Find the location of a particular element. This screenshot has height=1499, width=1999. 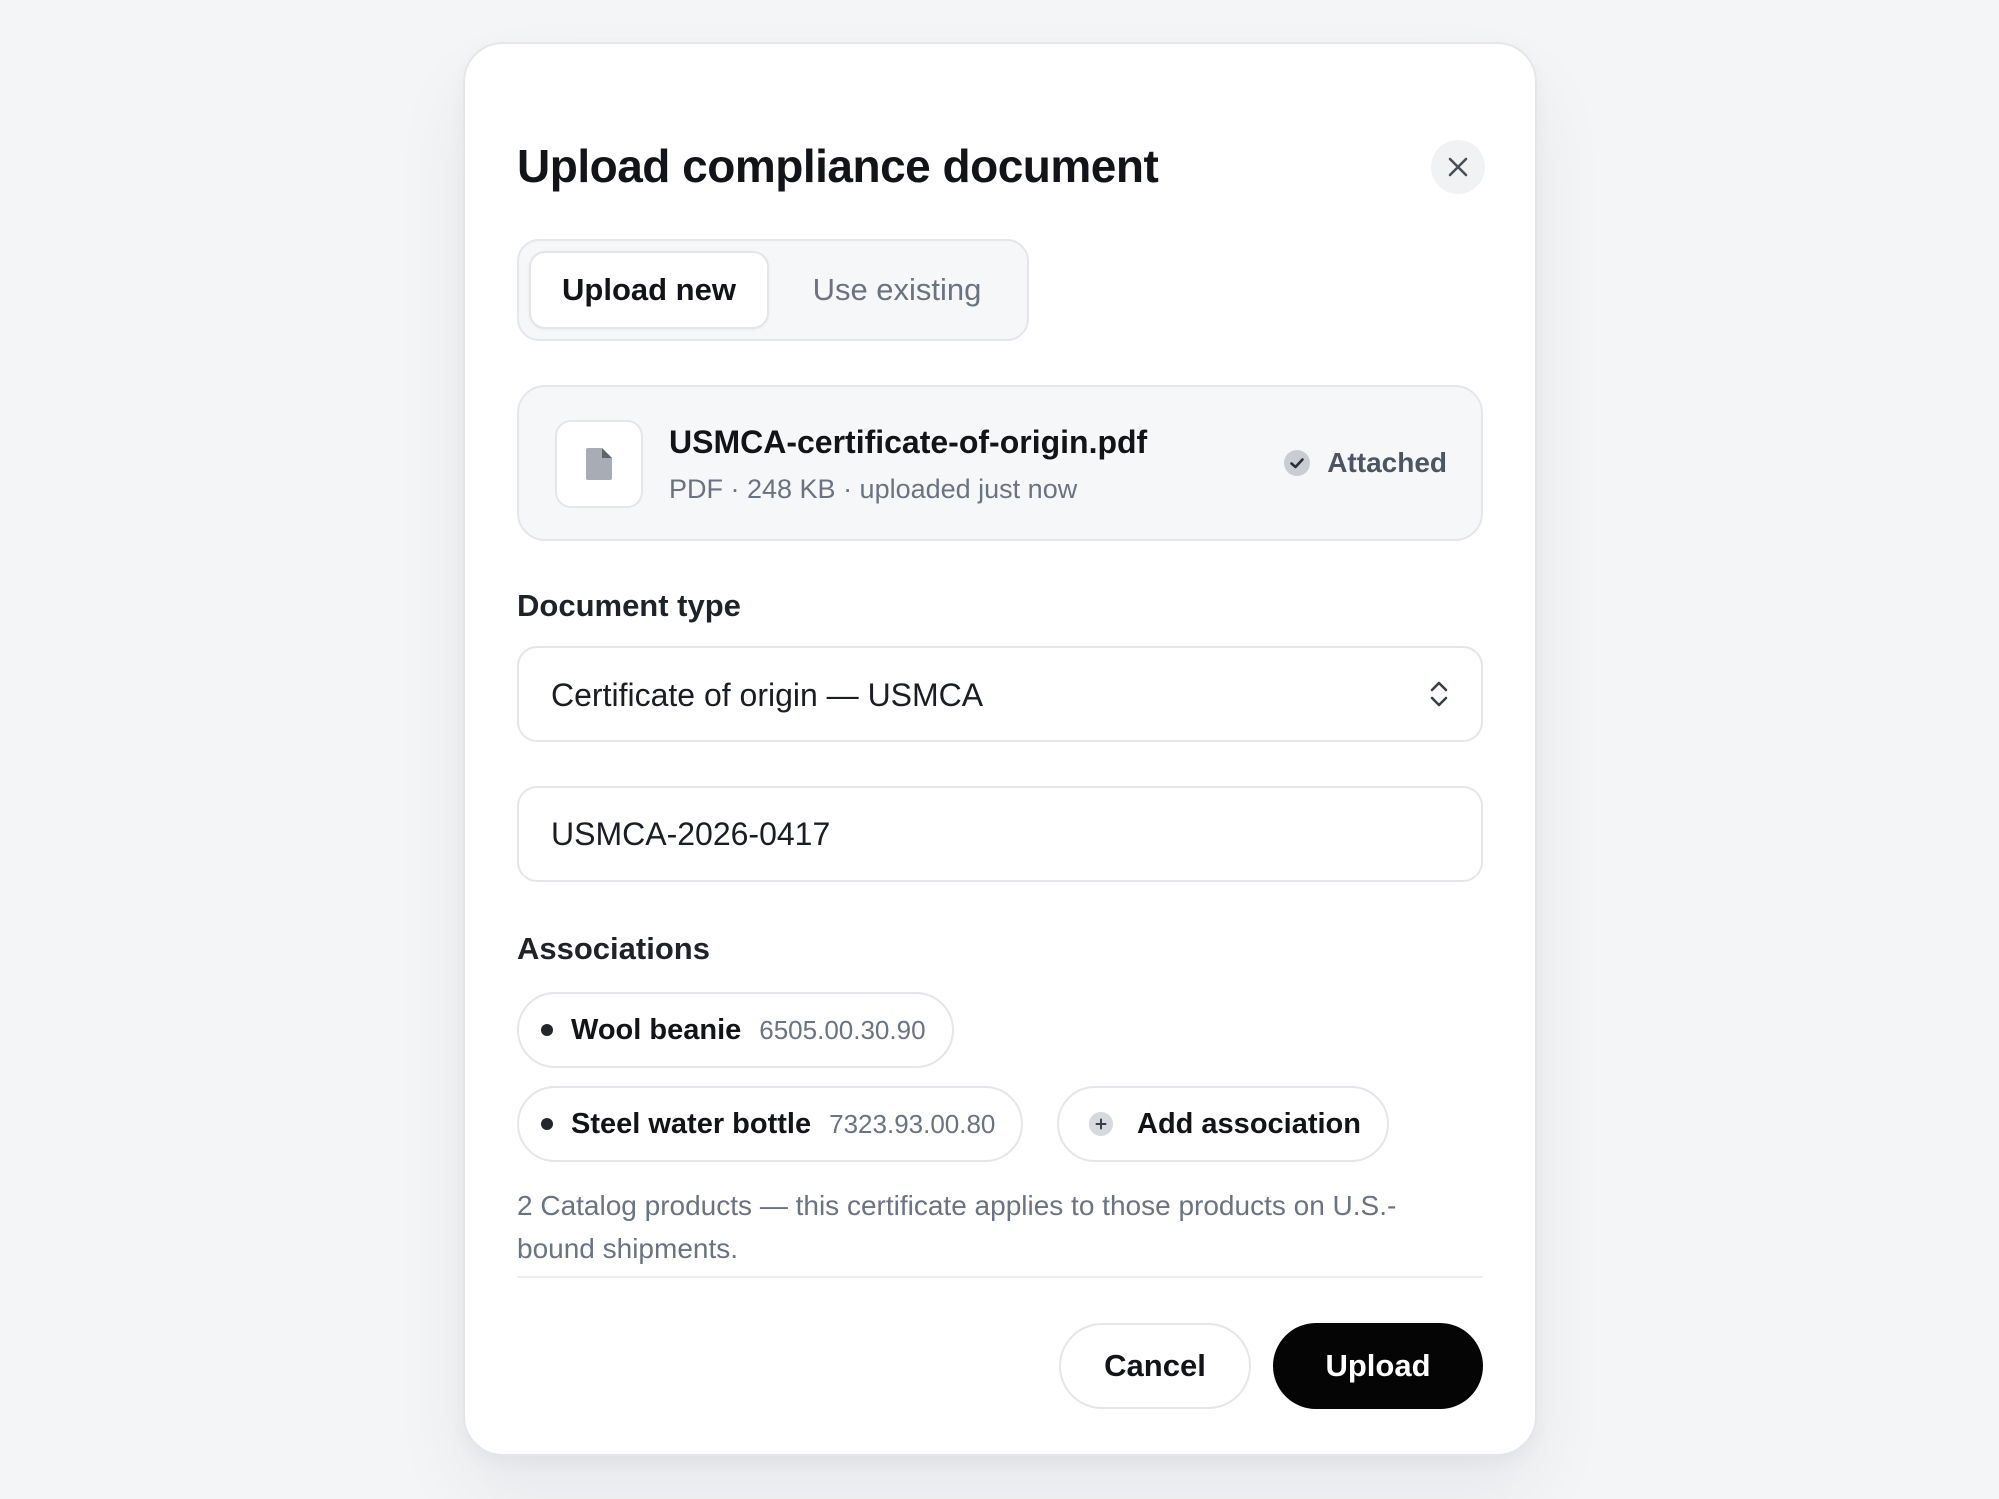

close-icon is located at coordinates (1458, 167).